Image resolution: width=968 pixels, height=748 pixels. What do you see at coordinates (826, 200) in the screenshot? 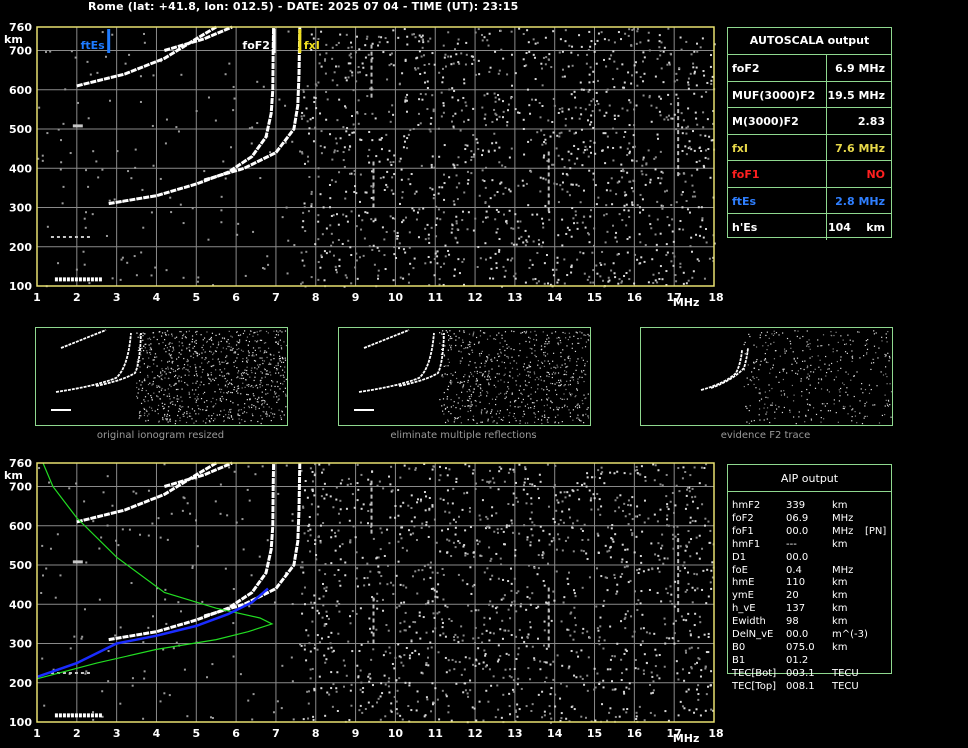
I see `cell-divider` at bounding box center [826, 200].